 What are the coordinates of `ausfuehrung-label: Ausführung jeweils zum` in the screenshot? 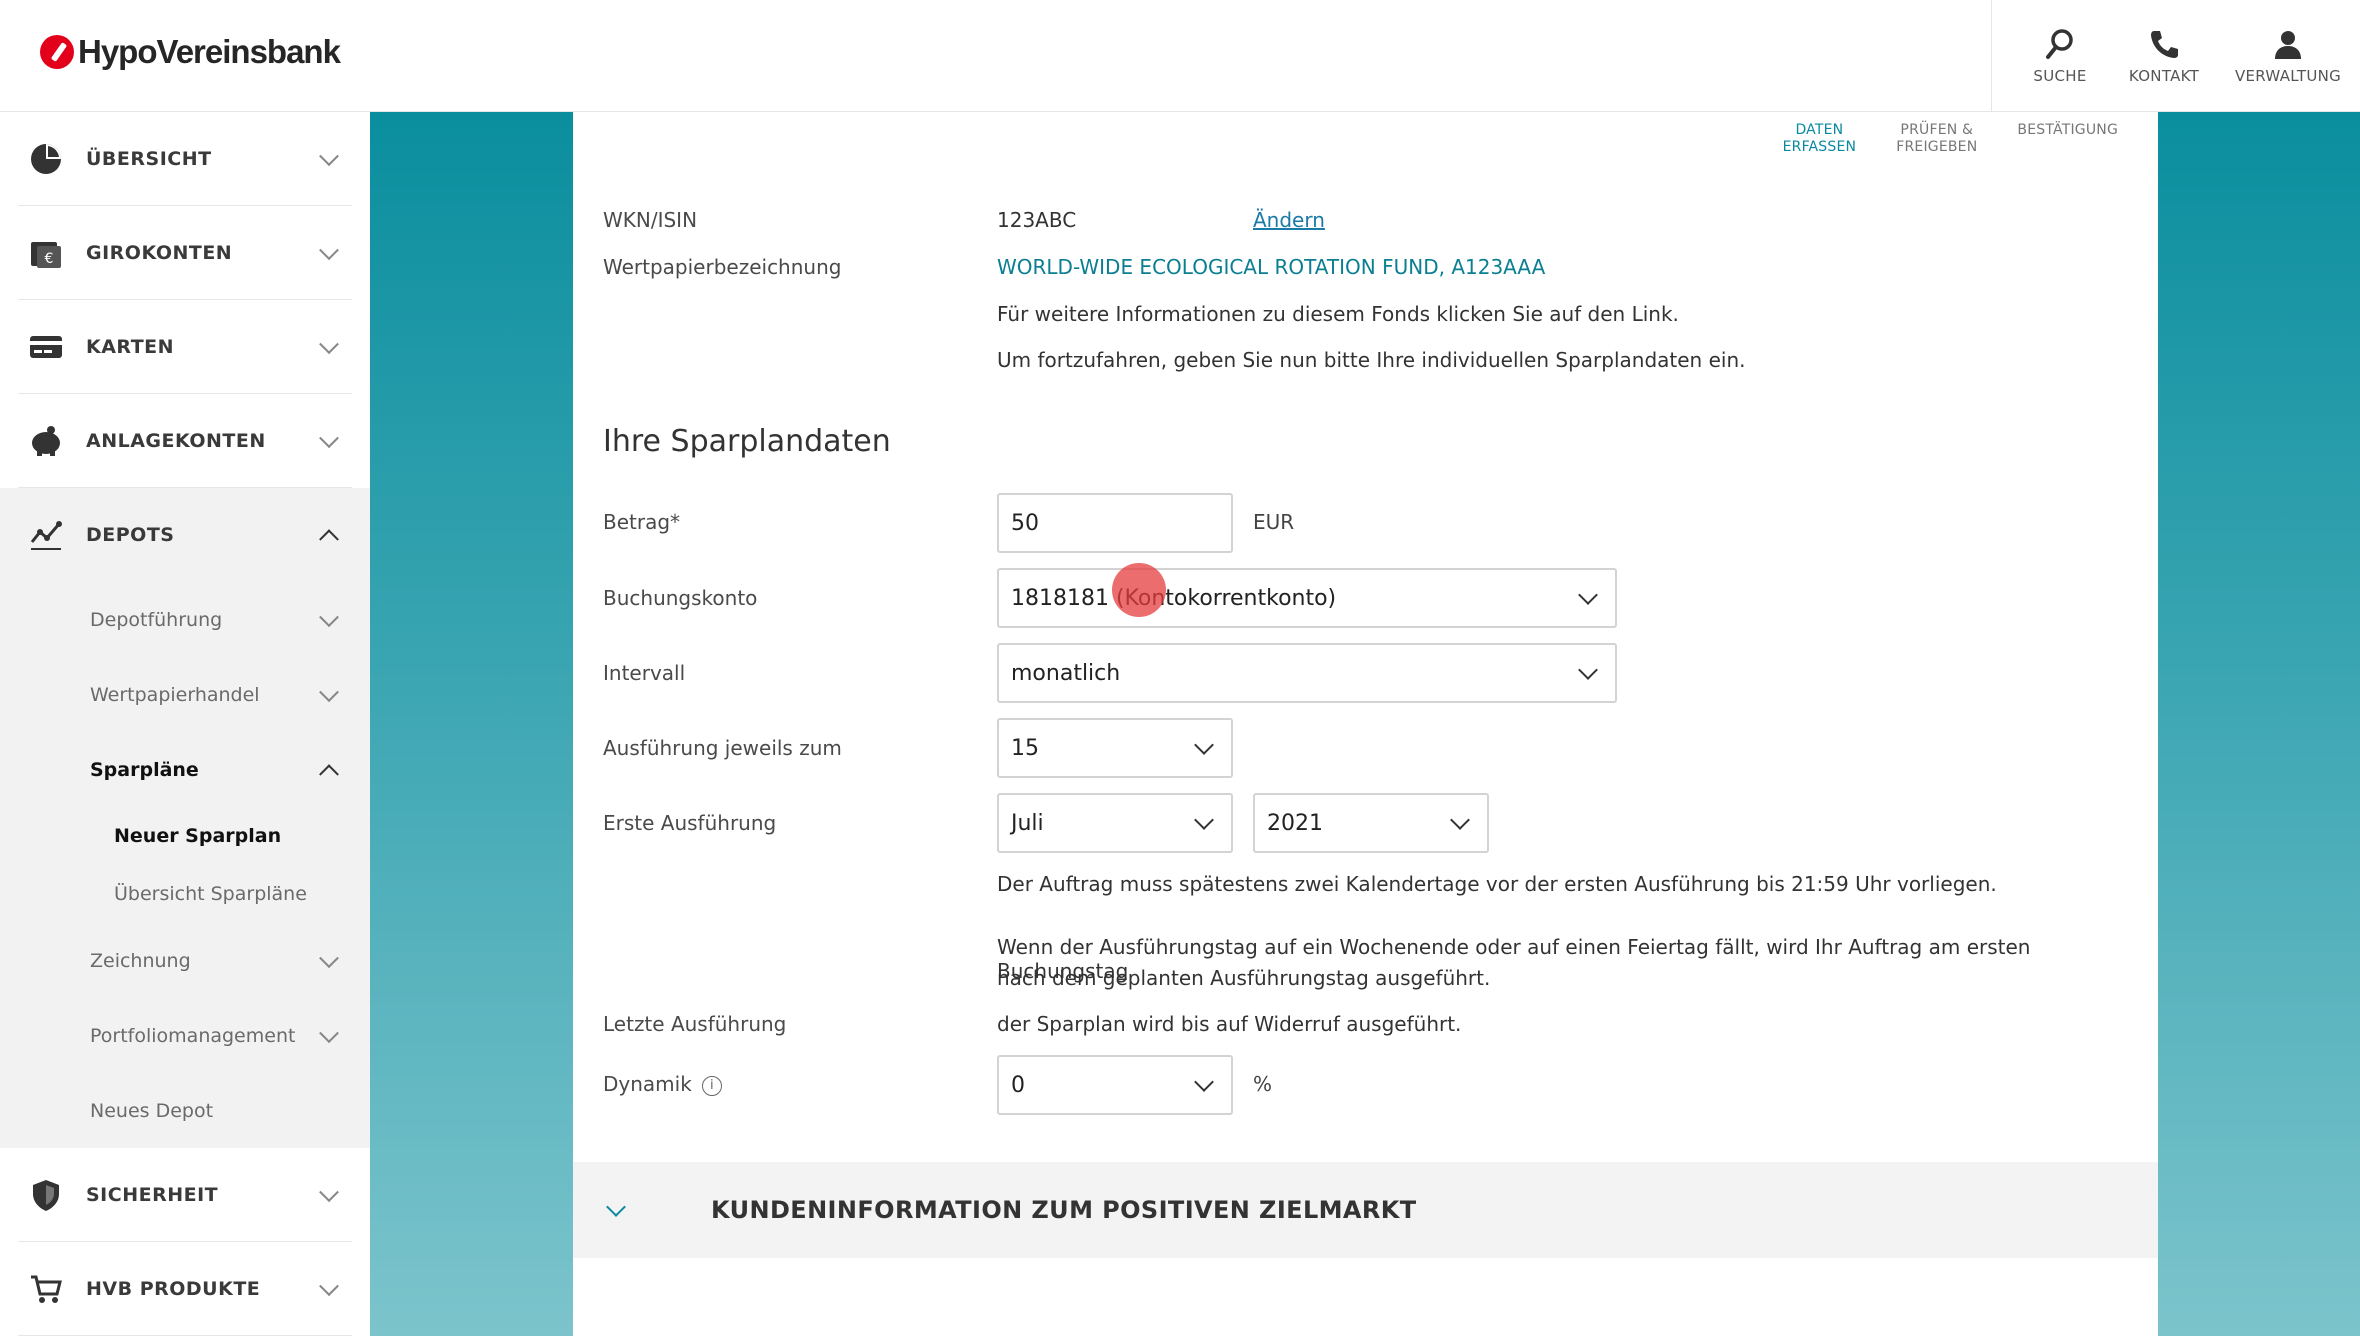 It's located at (722, 748).